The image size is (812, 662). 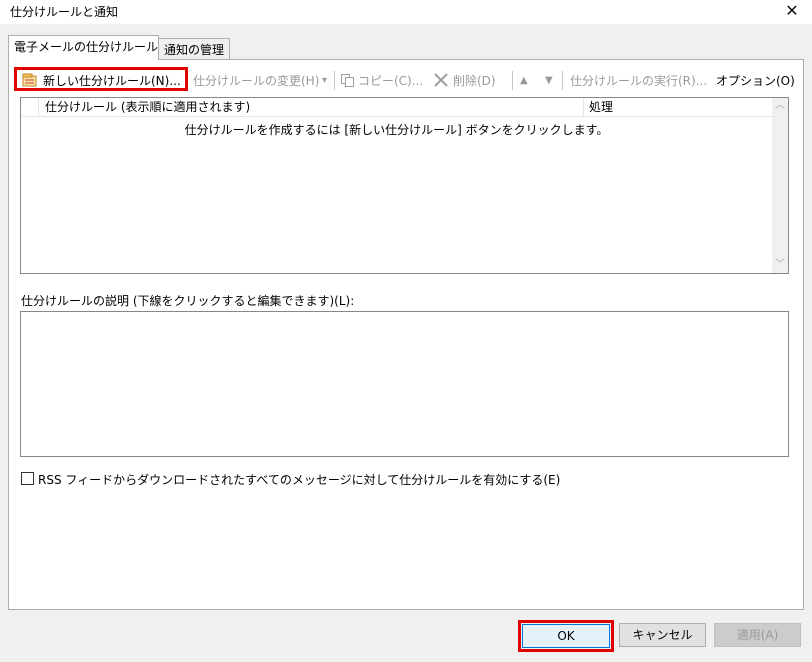 I want to click on column-header-action: 処理, so click(x=601, y=107).